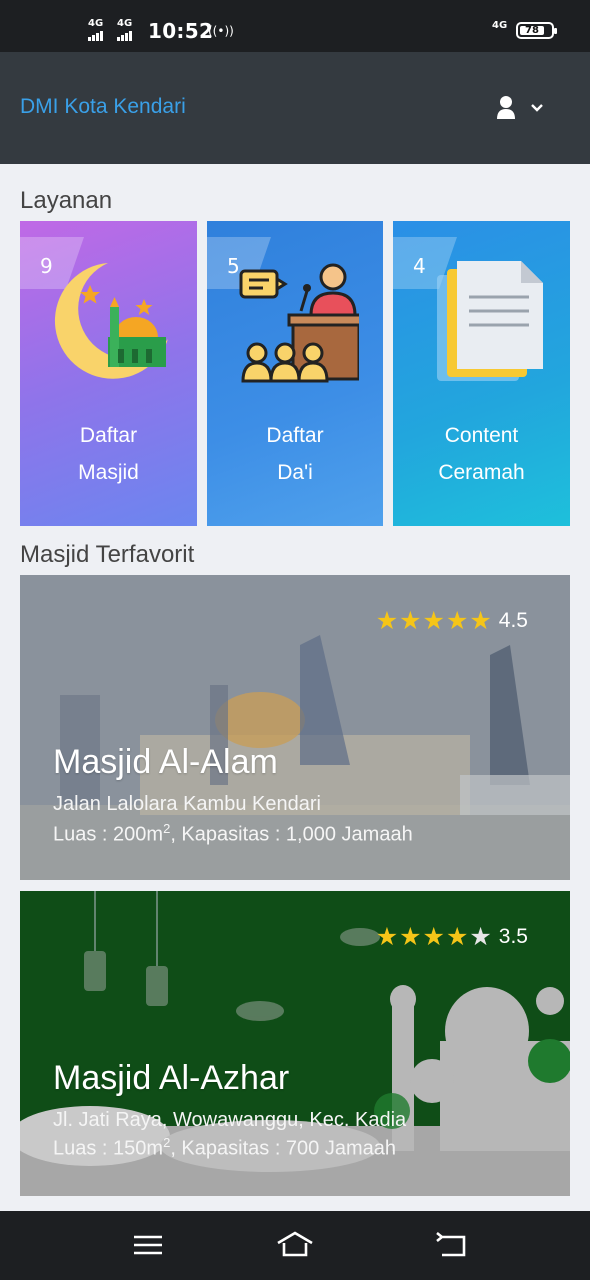 The image size is (590, 1280). Describe the element at coordinates (490, 321) in the screenshot. I see `document-icon` at that location.